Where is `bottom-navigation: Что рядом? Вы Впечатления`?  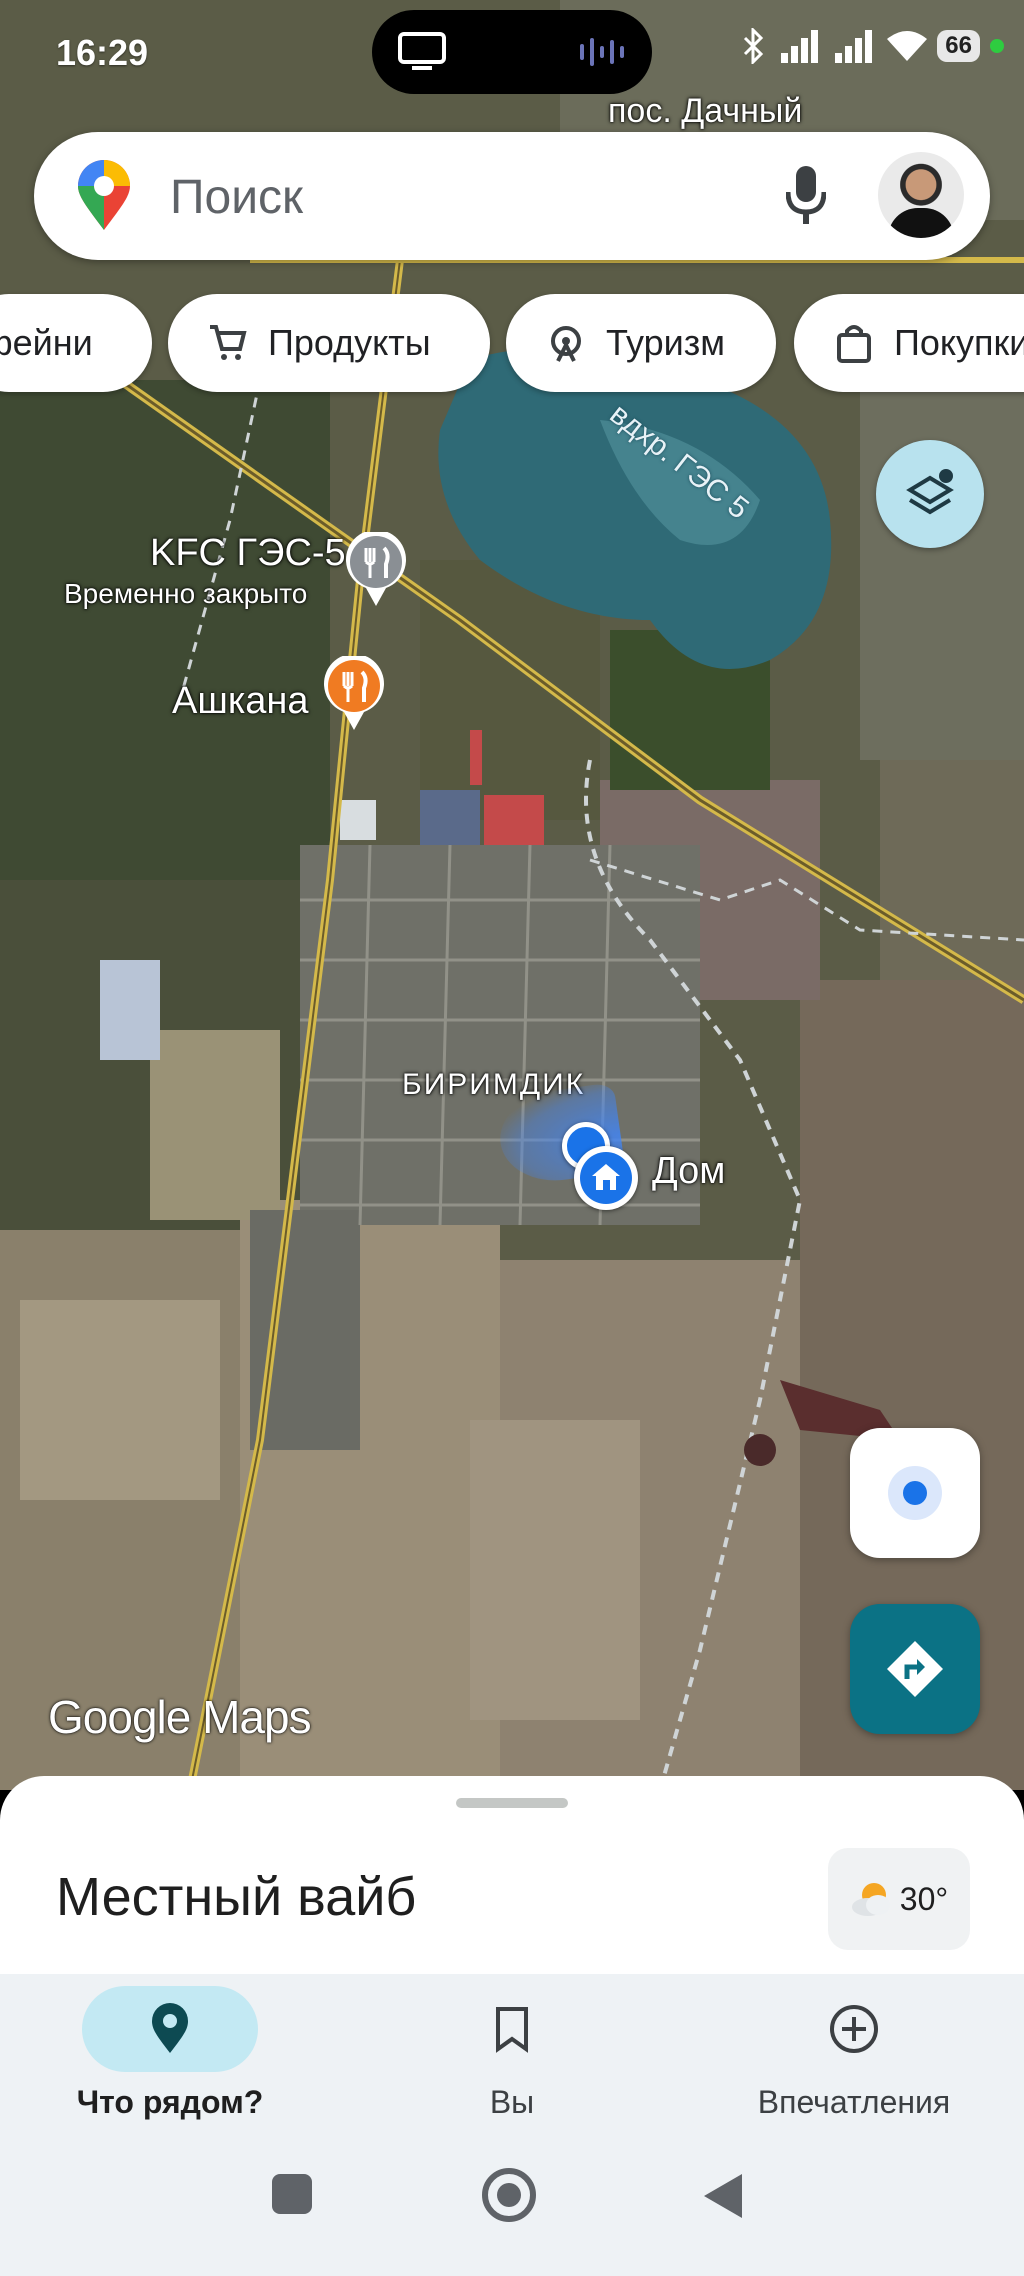
bottom-navigation: Что рядом? Вы Впечатления is located at coordinates (512, 2049).